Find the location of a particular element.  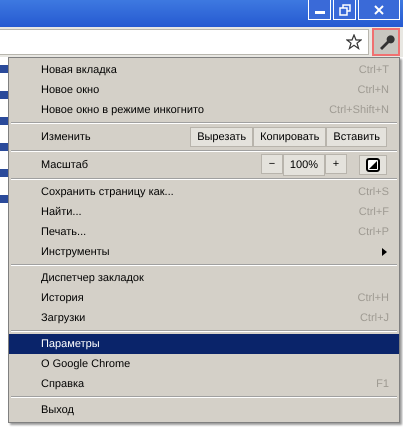

star-icon is located at coordinates (354, 42).